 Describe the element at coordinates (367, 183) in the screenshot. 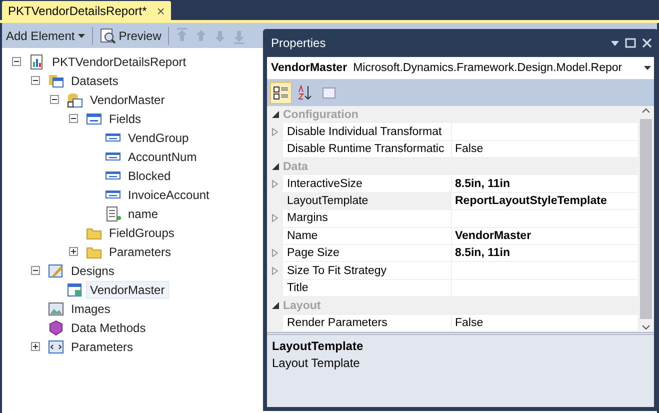

I see `property-name: InteractiveSize` at that location.